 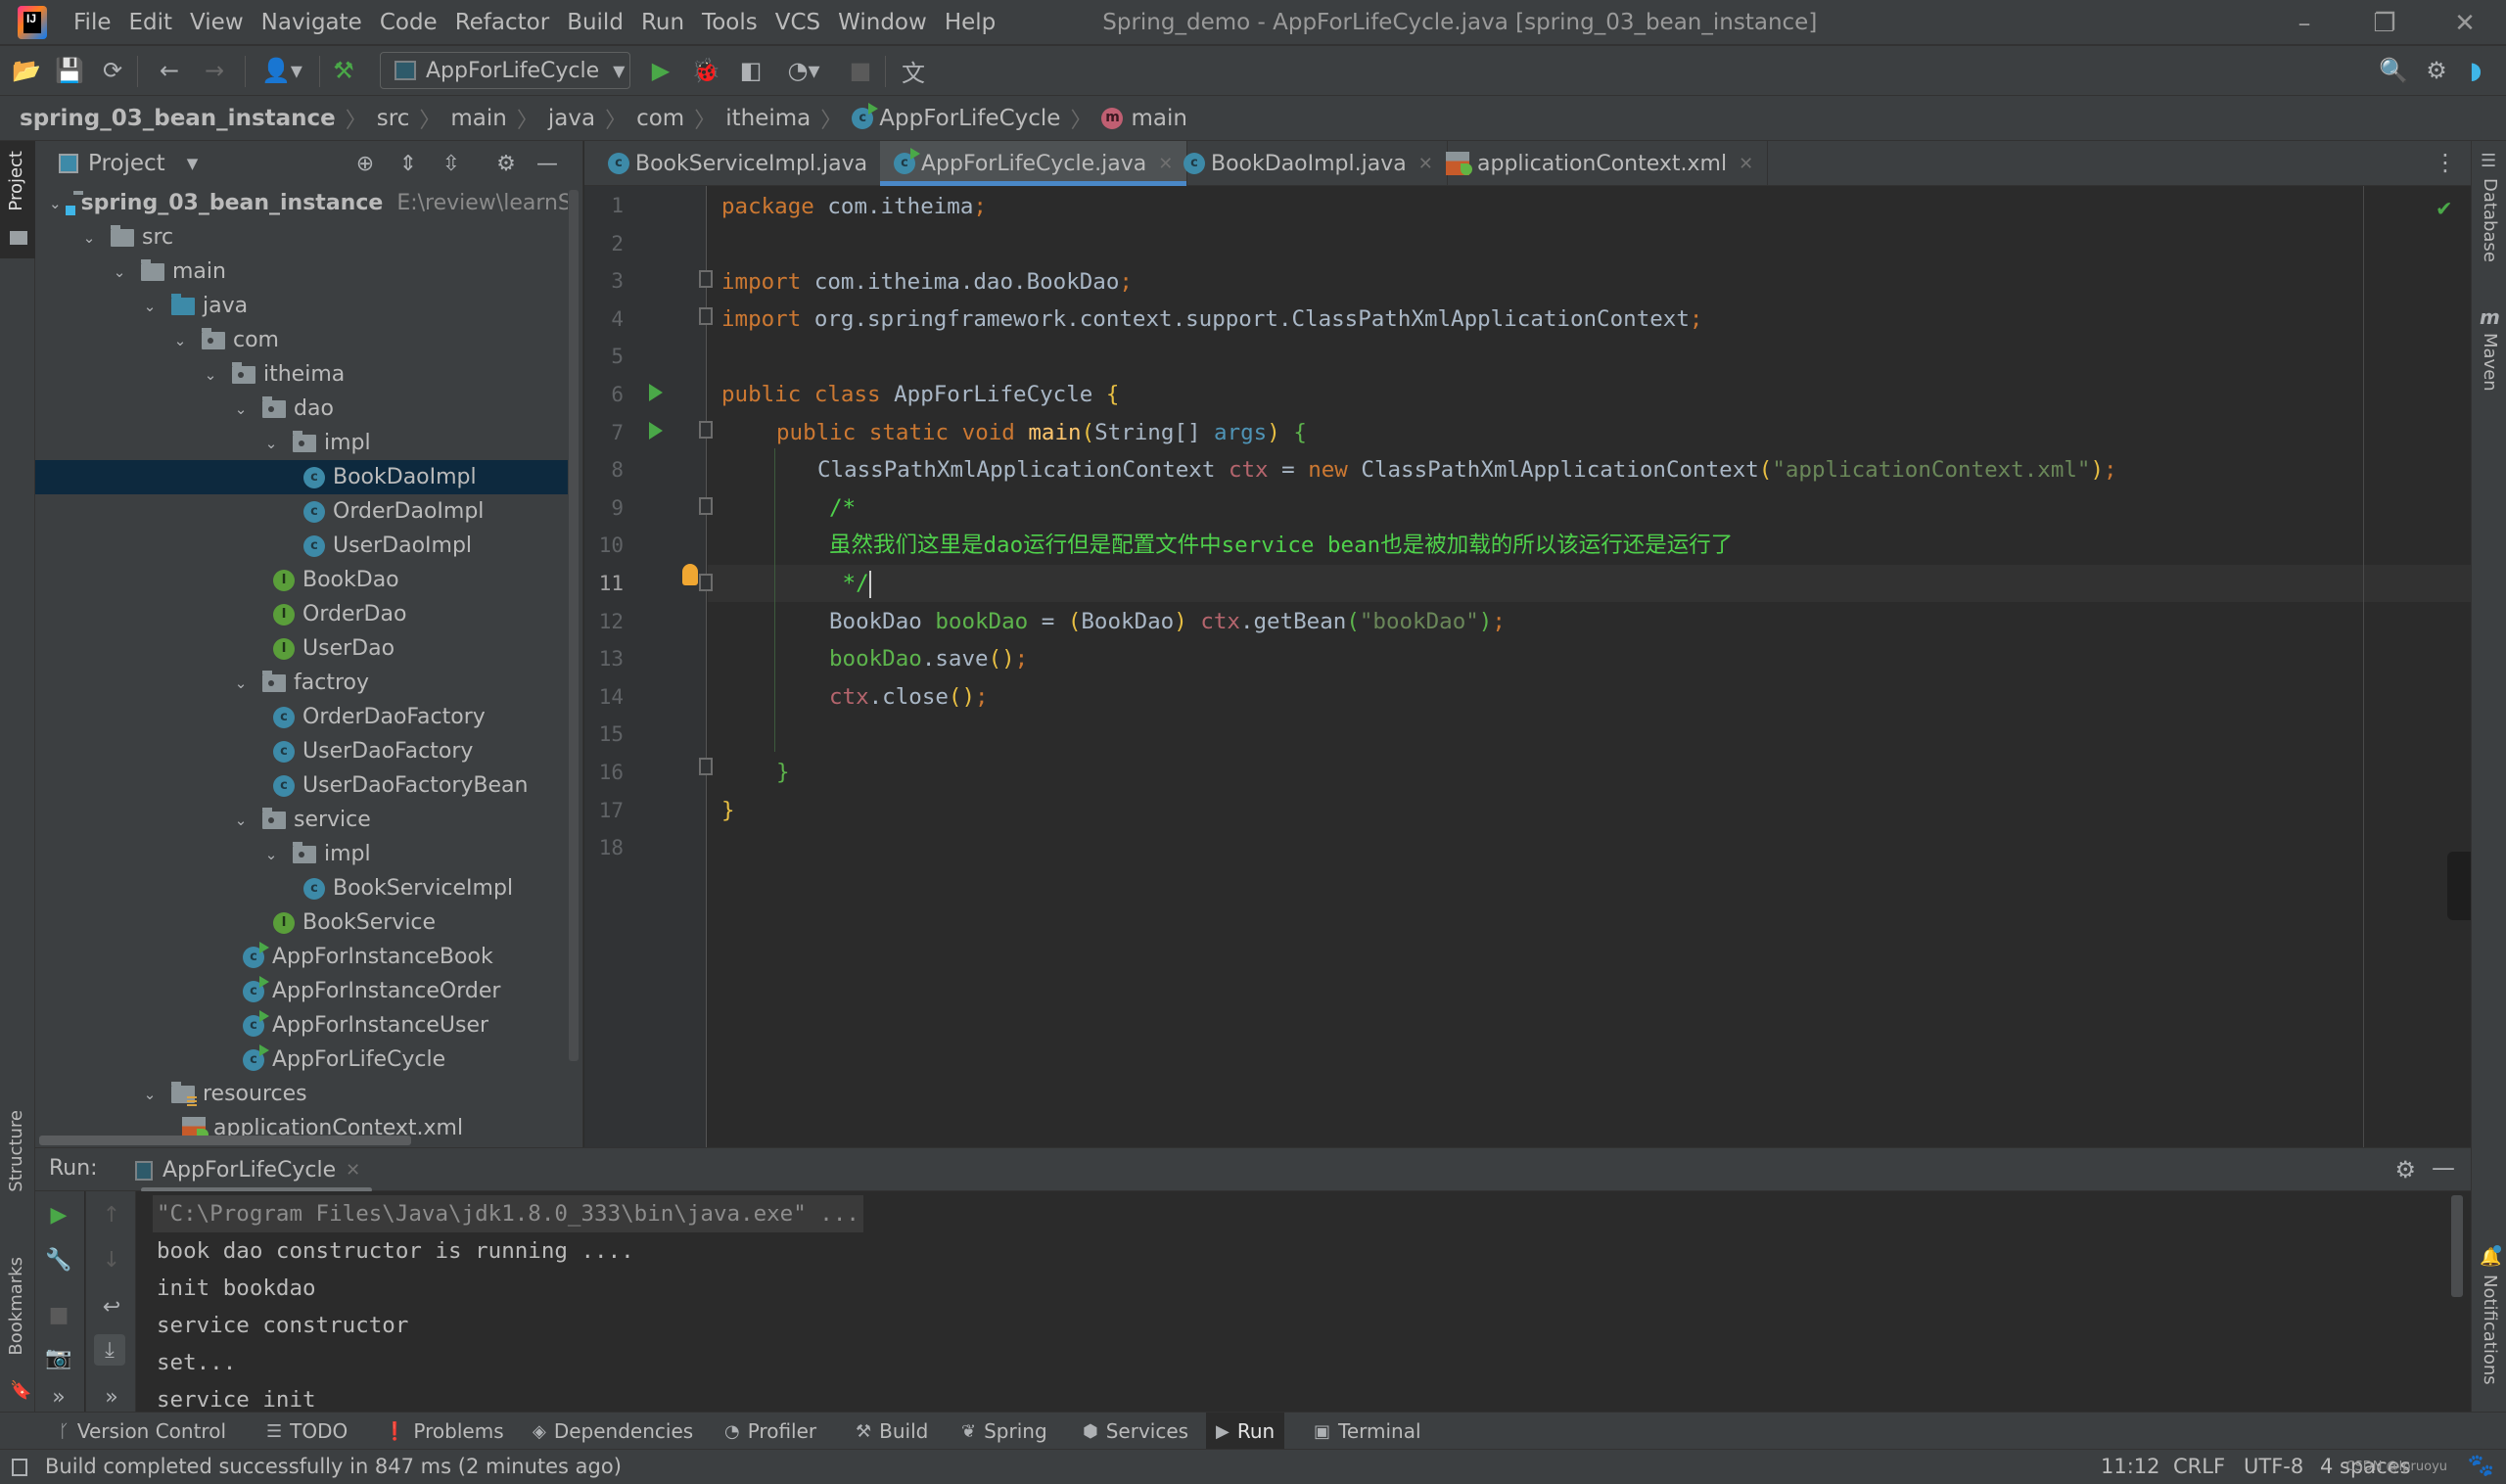 What do you see at coordinates (2443, 1168) in the screenshot?
I see `hide-panel-icon: —` at bounding box center [2443, 1168].